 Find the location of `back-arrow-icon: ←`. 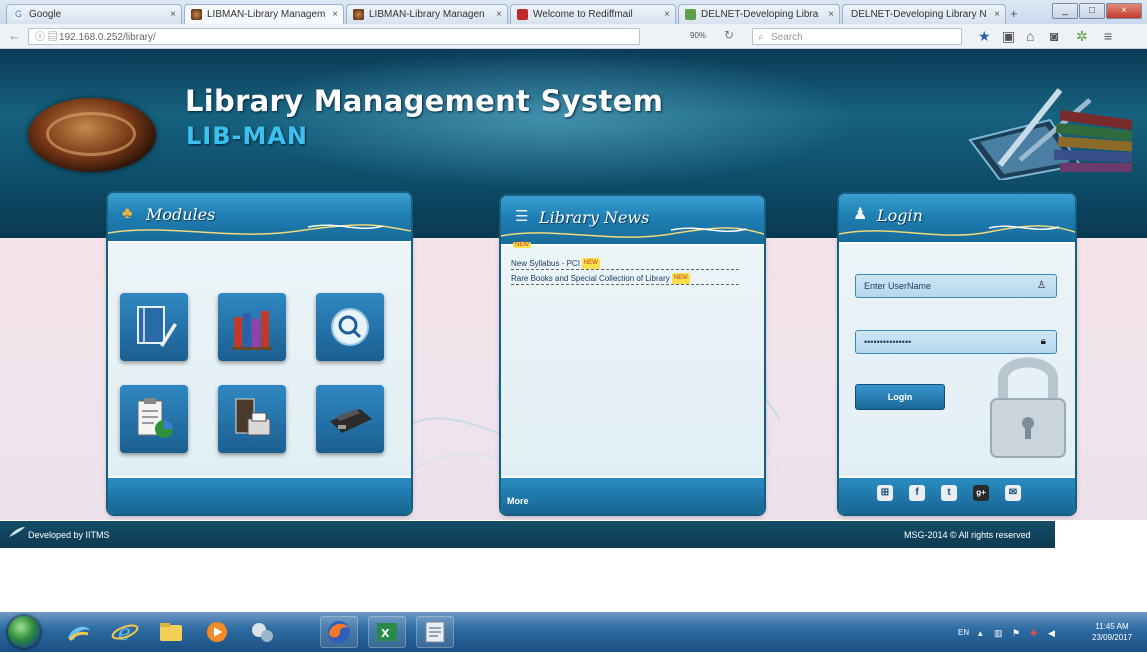

back-arrow-icon: ← is located at coordinates (14, 35).